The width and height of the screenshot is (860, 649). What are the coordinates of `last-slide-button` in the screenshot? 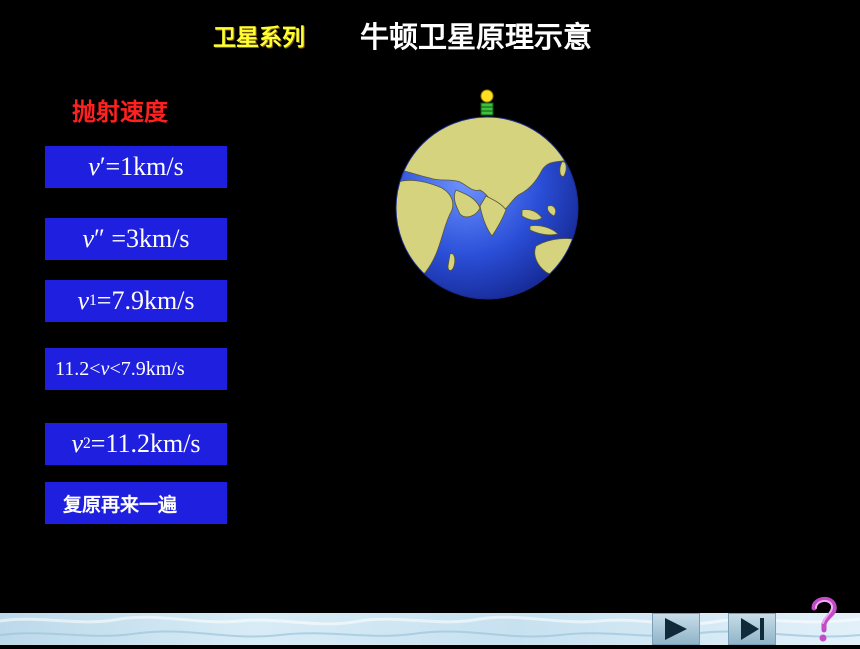 It's located at (752, 629).